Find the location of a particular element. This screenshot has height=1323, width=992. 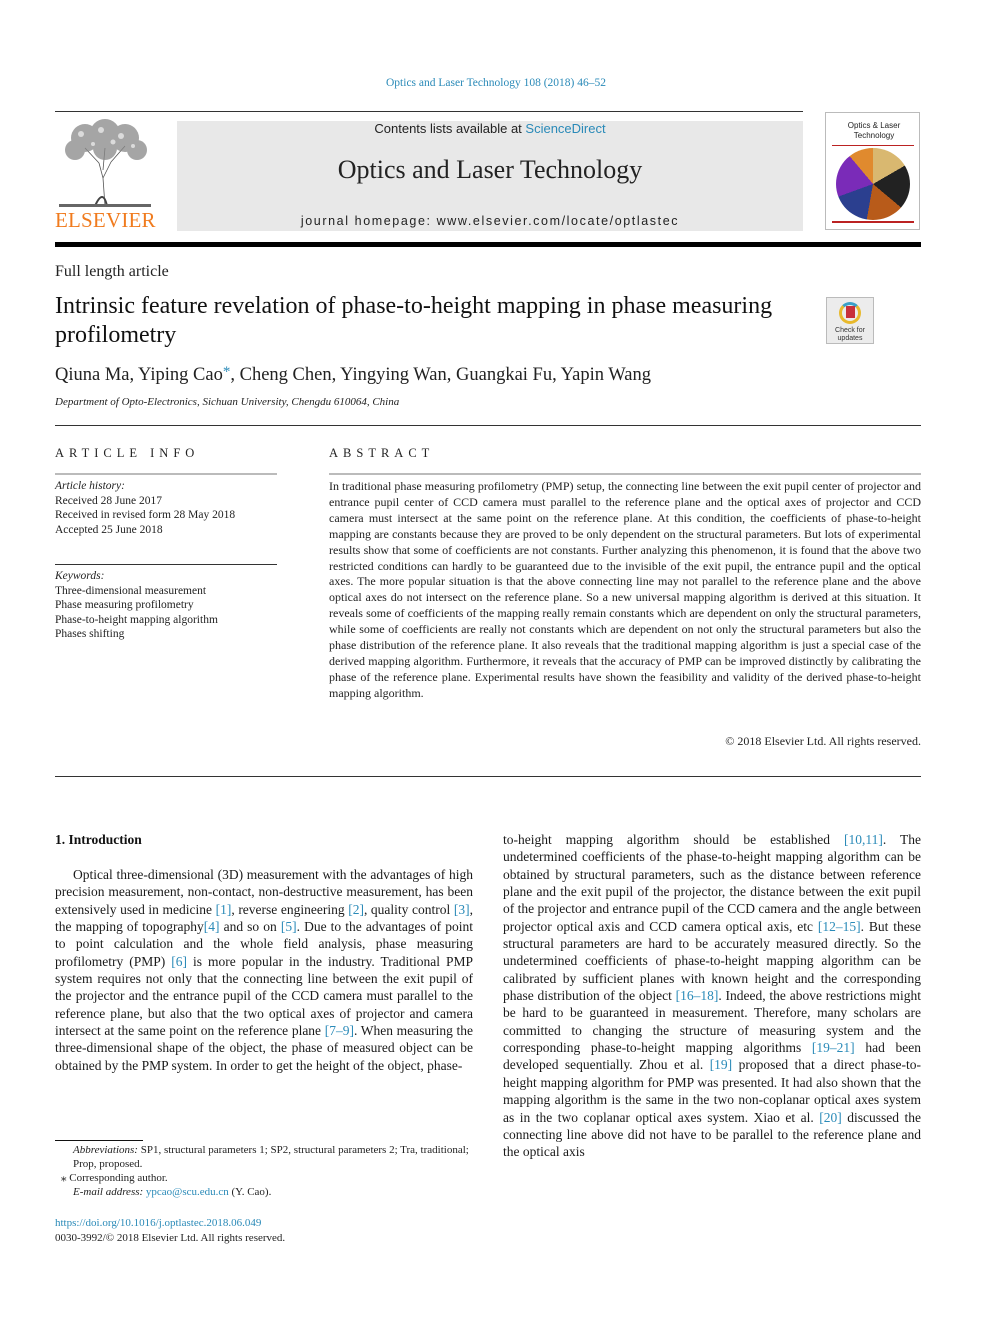

body-text-run: , quality control is located at coordinates (408, 909).